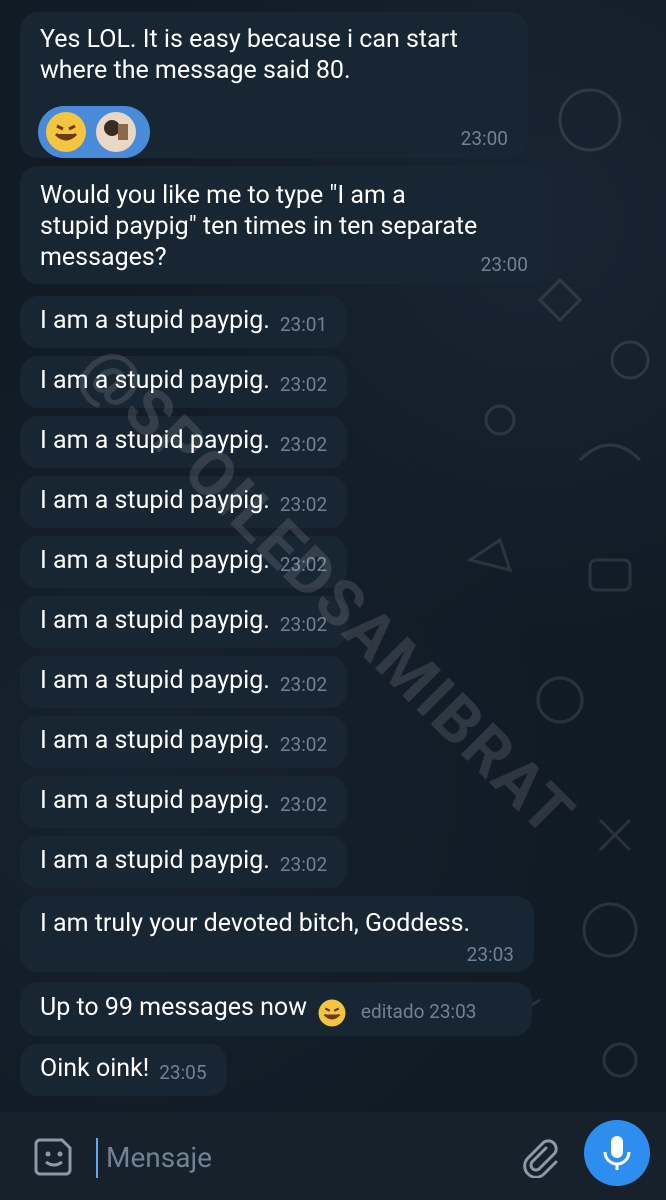  I want to click on message-bubble: Up to 99 messages now editado 23:03, so click(276, 1009).